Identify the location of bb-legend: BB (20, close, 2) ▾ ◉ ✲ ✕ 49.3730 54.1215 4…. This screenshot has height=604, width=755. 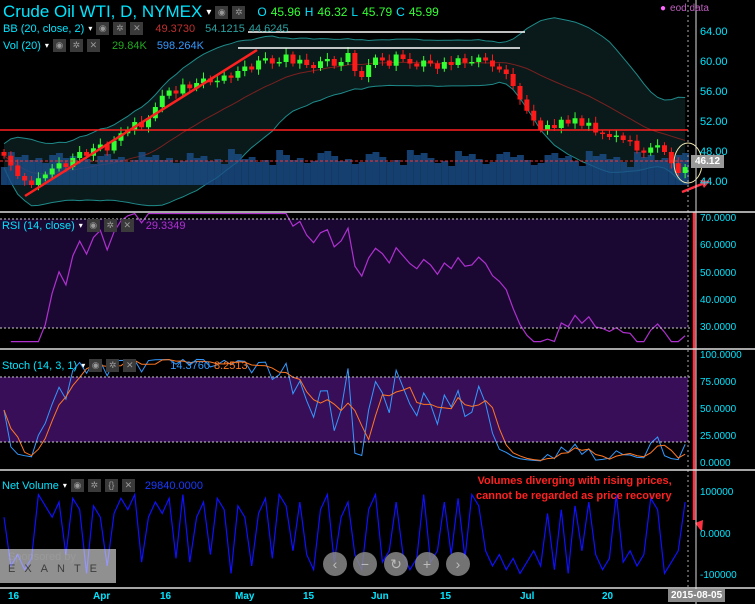
(146, 28).